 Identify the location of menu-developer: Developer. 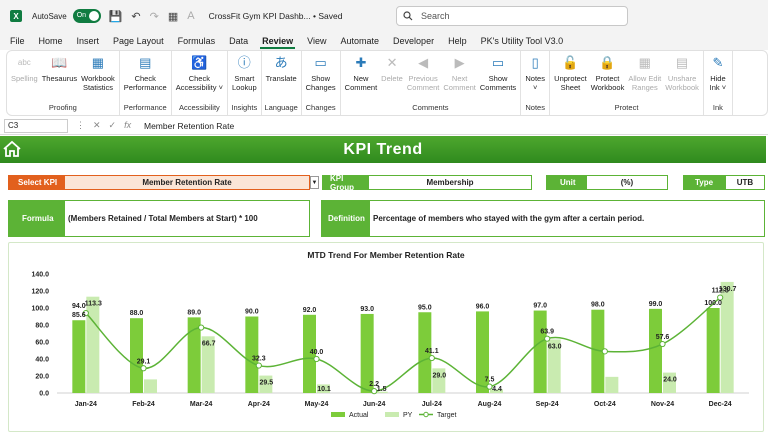
(413, 41).